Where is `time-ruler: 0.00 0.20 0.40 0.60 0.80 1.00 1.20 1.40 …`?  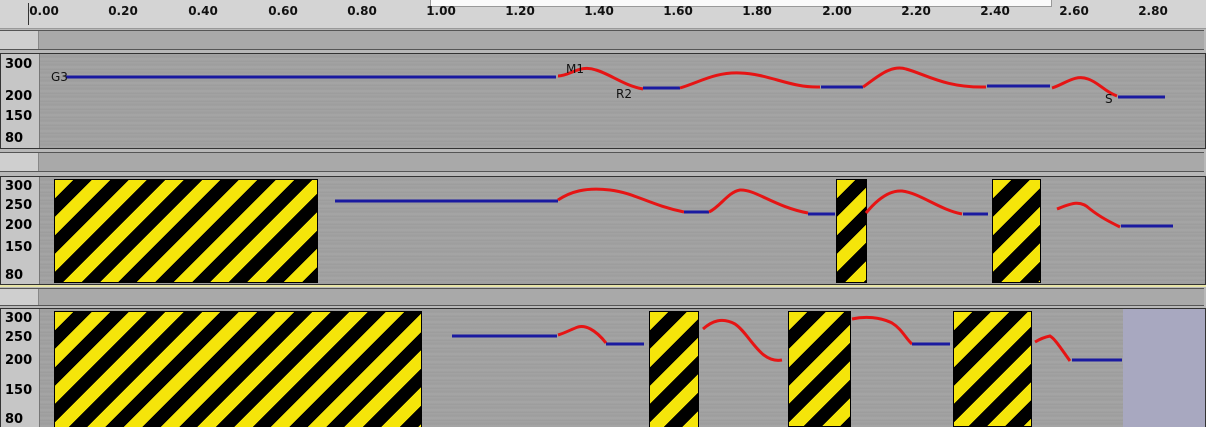 time-ruler: 0.00 0.20 0.40 0.60 0.80 1.00 1.20 1.40 … is located at coordinates (603, 14).